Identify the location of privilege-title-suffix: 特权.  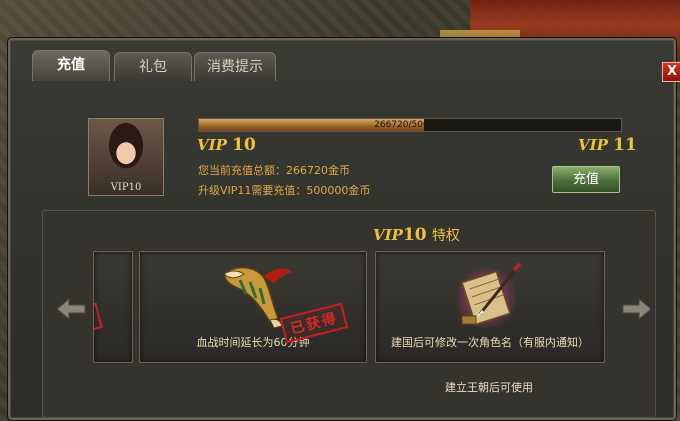
(445, 236).